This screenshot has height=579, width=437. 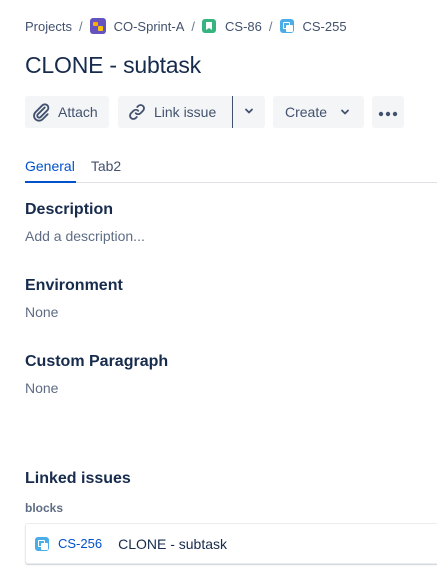 I want to click on link-issue-split-button: Link issue, so click(x=191, y=112).